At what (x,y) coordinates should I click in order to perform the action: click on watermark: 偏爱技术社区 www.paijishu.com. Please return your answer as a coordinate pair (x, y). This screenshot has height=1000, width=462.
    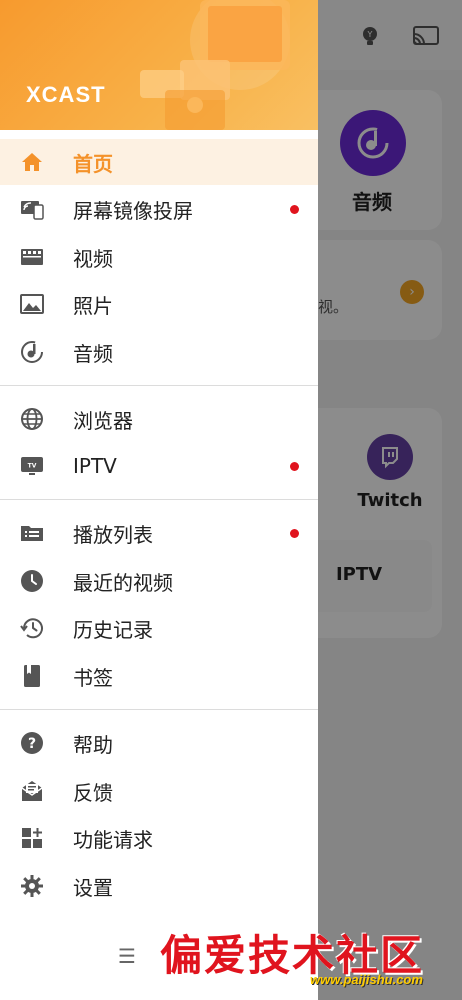
    Looking at the image, I should click on (310, 959).